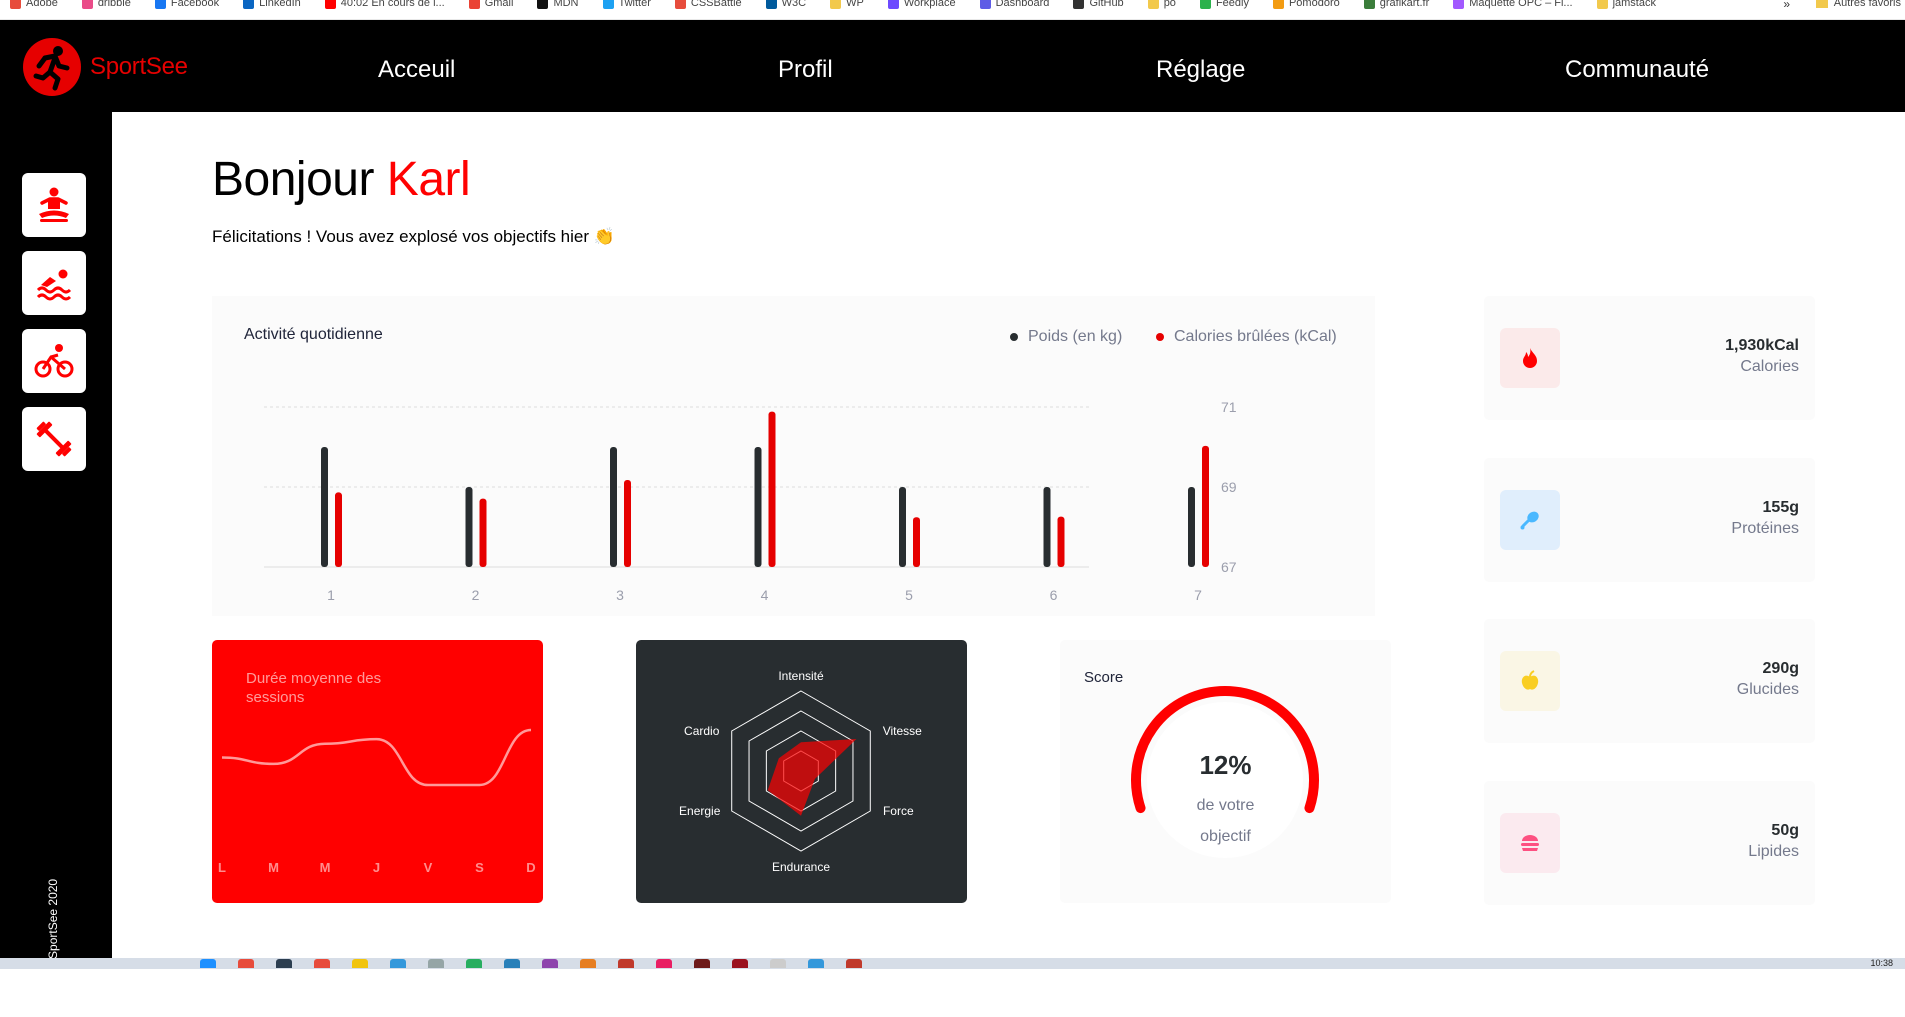 Image resolution: width=1905 pixels, height=1017 pixels. Describe the element at coordinates (898, 811) in the screenshot. I see `radar-axis-label: Force` at that location.